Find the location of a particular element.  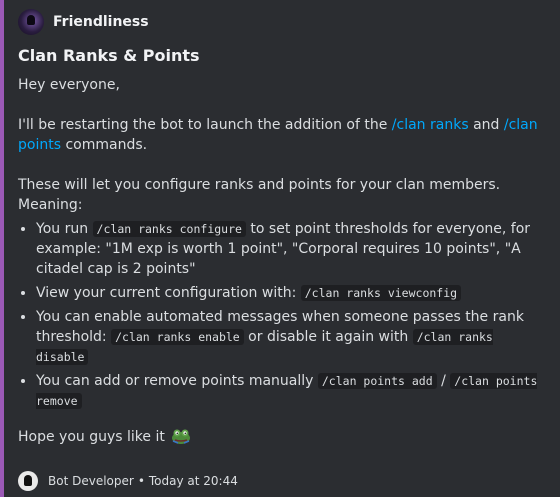

embed-author: Friendliness is located at coordinates (283, 22).